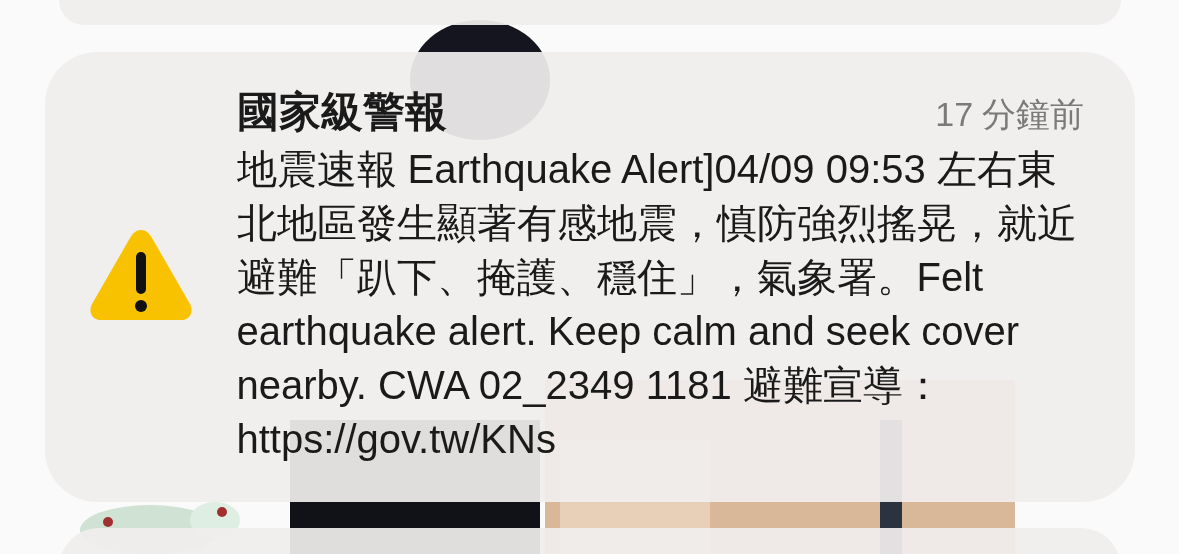 Image resolution: width=1179 pixels, height=554 pixels. I want to click on timestamp: 17 分鐘前, so click(1010, 114).